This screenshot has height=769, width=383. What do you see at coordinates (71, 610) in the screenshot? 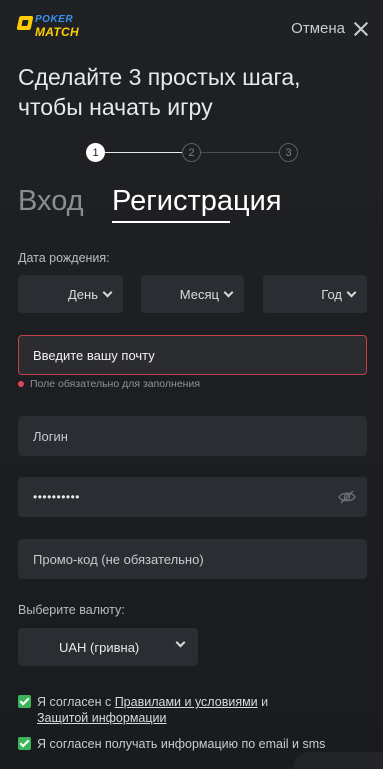
I see `currency-label: Выберите валюту:` at bounding box center [71, 610].